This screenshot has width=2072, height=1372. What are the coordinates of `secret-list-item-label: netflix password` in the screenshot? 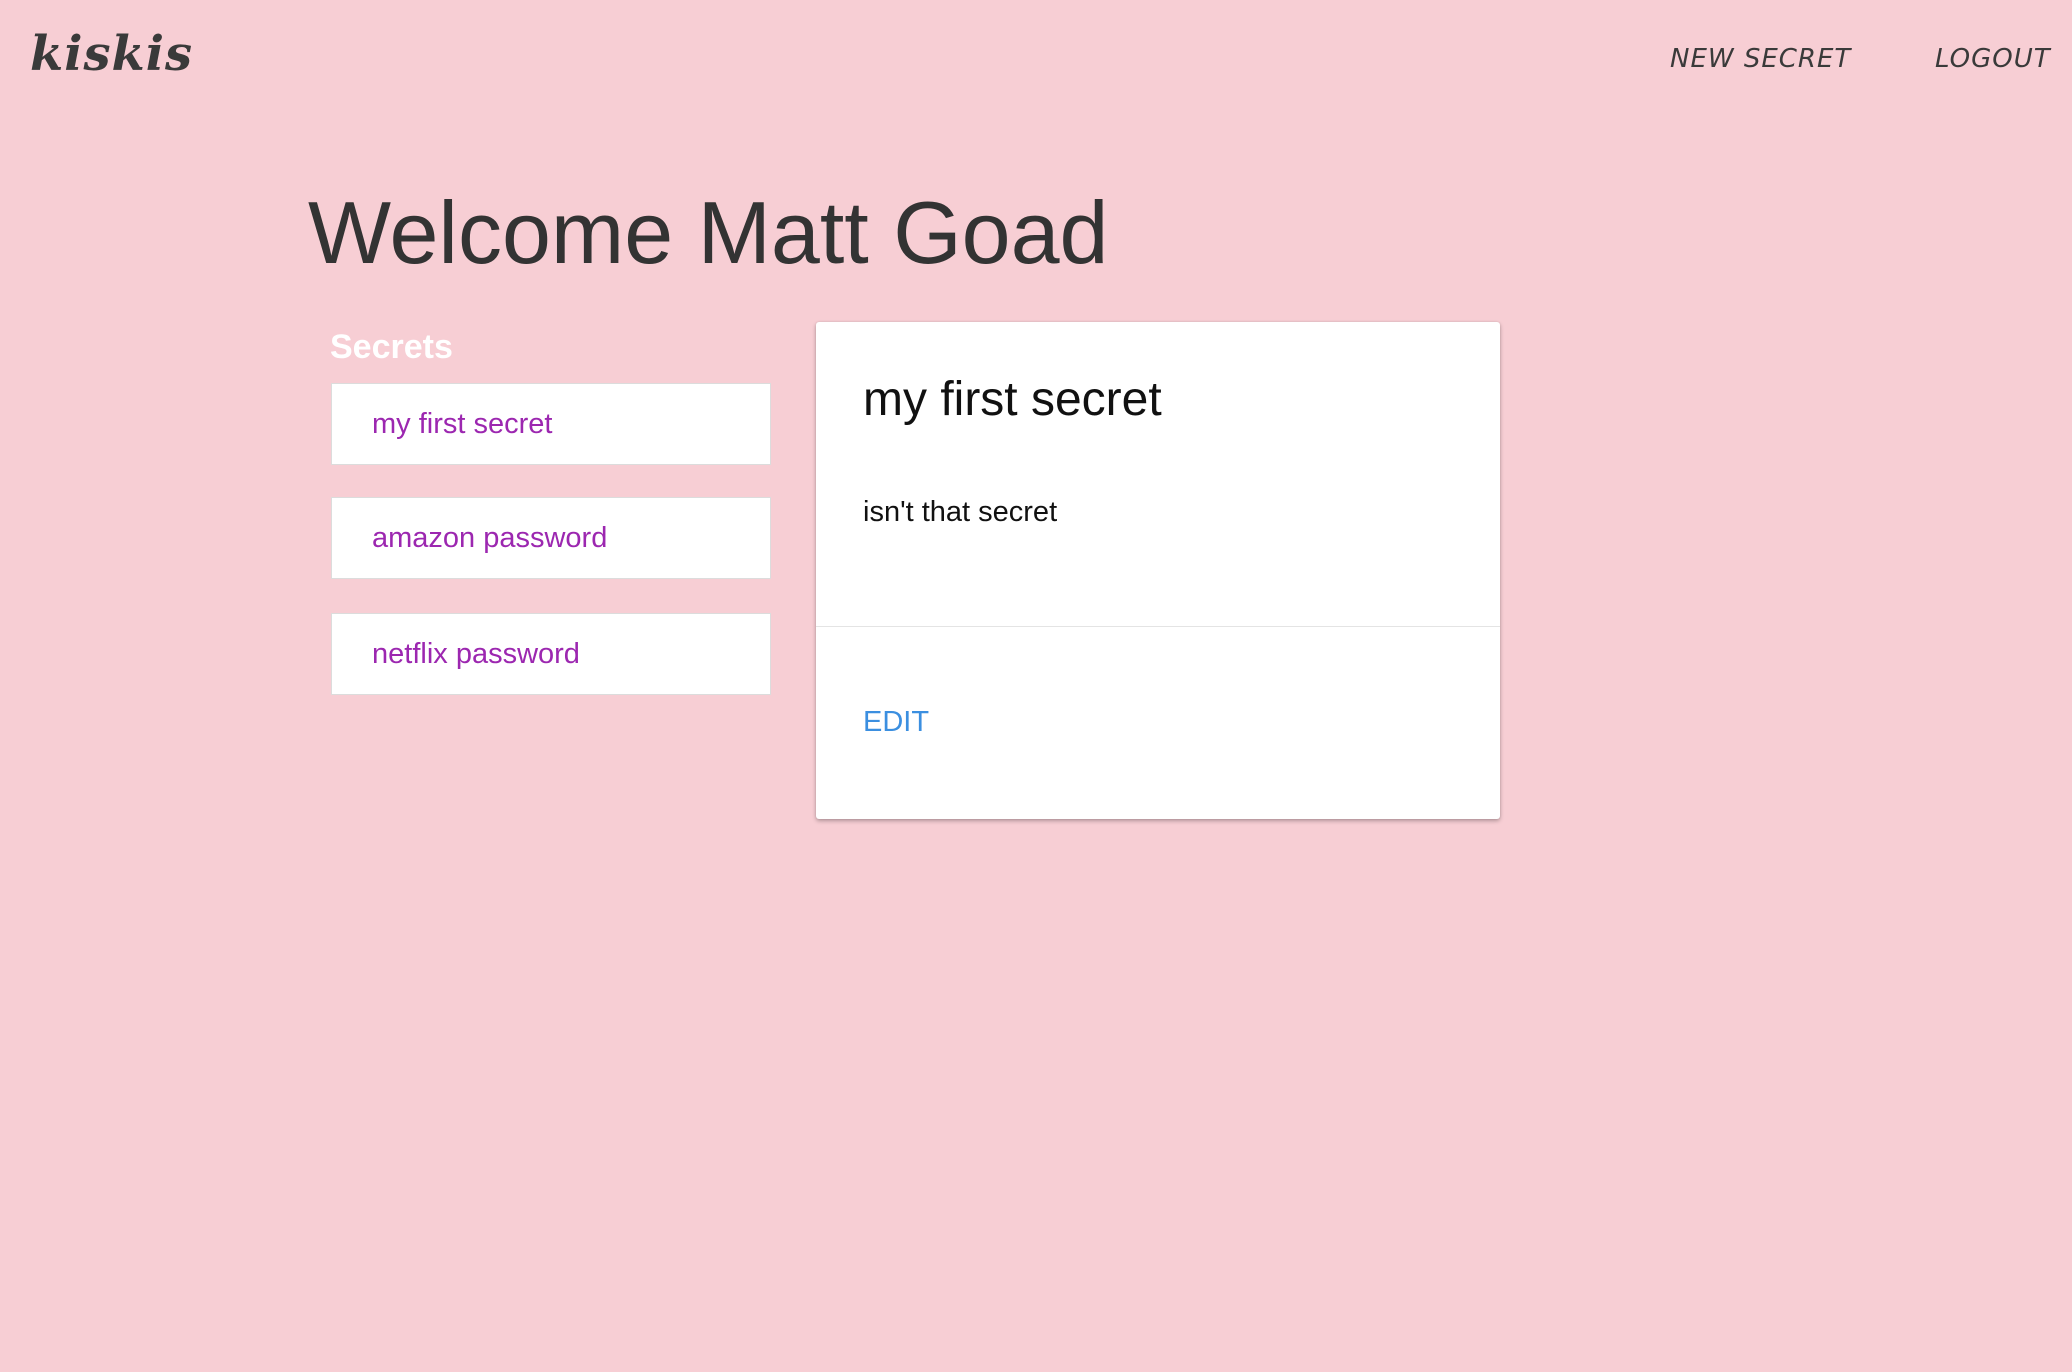 It's located at (476, 653).